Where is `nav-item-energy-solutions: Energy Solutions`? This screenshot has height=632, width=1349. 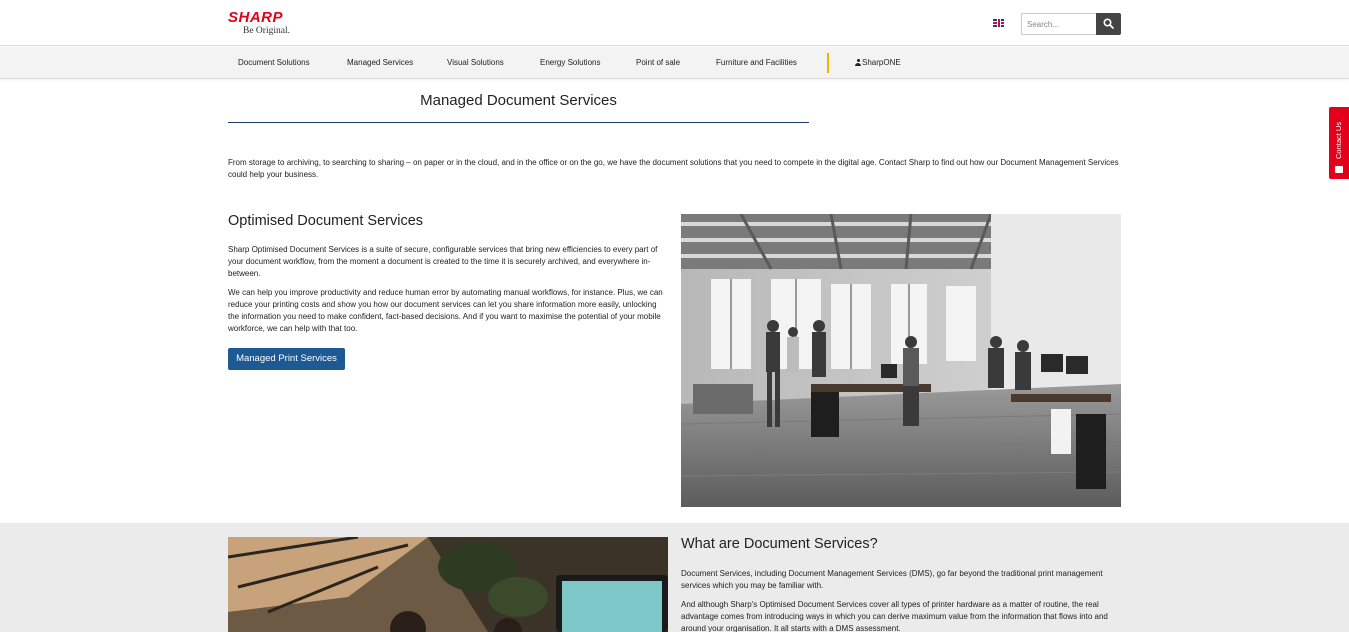 nav-item-energy-solutions: Energy Solutions is located at coordinates (570, 62).